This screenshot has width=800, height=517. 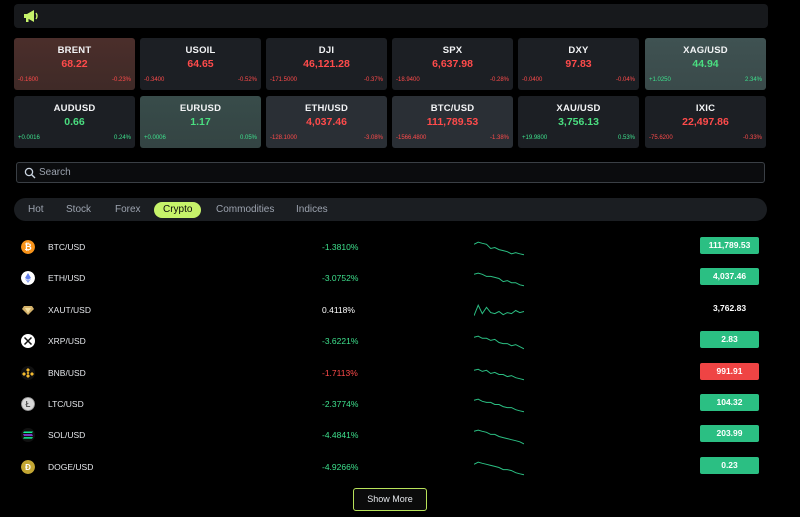 What do you see at coordinates (729, 308) in the screenshot?
I see `price-badge: 3,762.83` at bounding box center [729, 308].